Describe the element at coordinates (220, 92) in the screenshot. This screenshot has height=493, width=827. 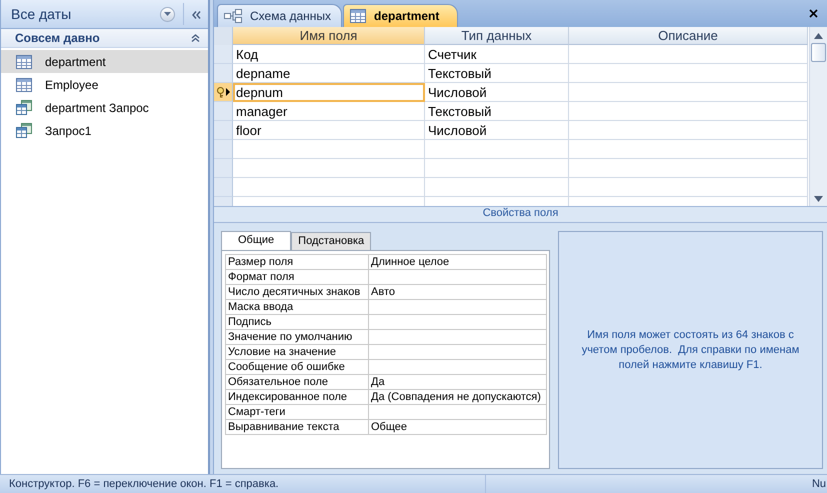
I see `key-icon` at that location.